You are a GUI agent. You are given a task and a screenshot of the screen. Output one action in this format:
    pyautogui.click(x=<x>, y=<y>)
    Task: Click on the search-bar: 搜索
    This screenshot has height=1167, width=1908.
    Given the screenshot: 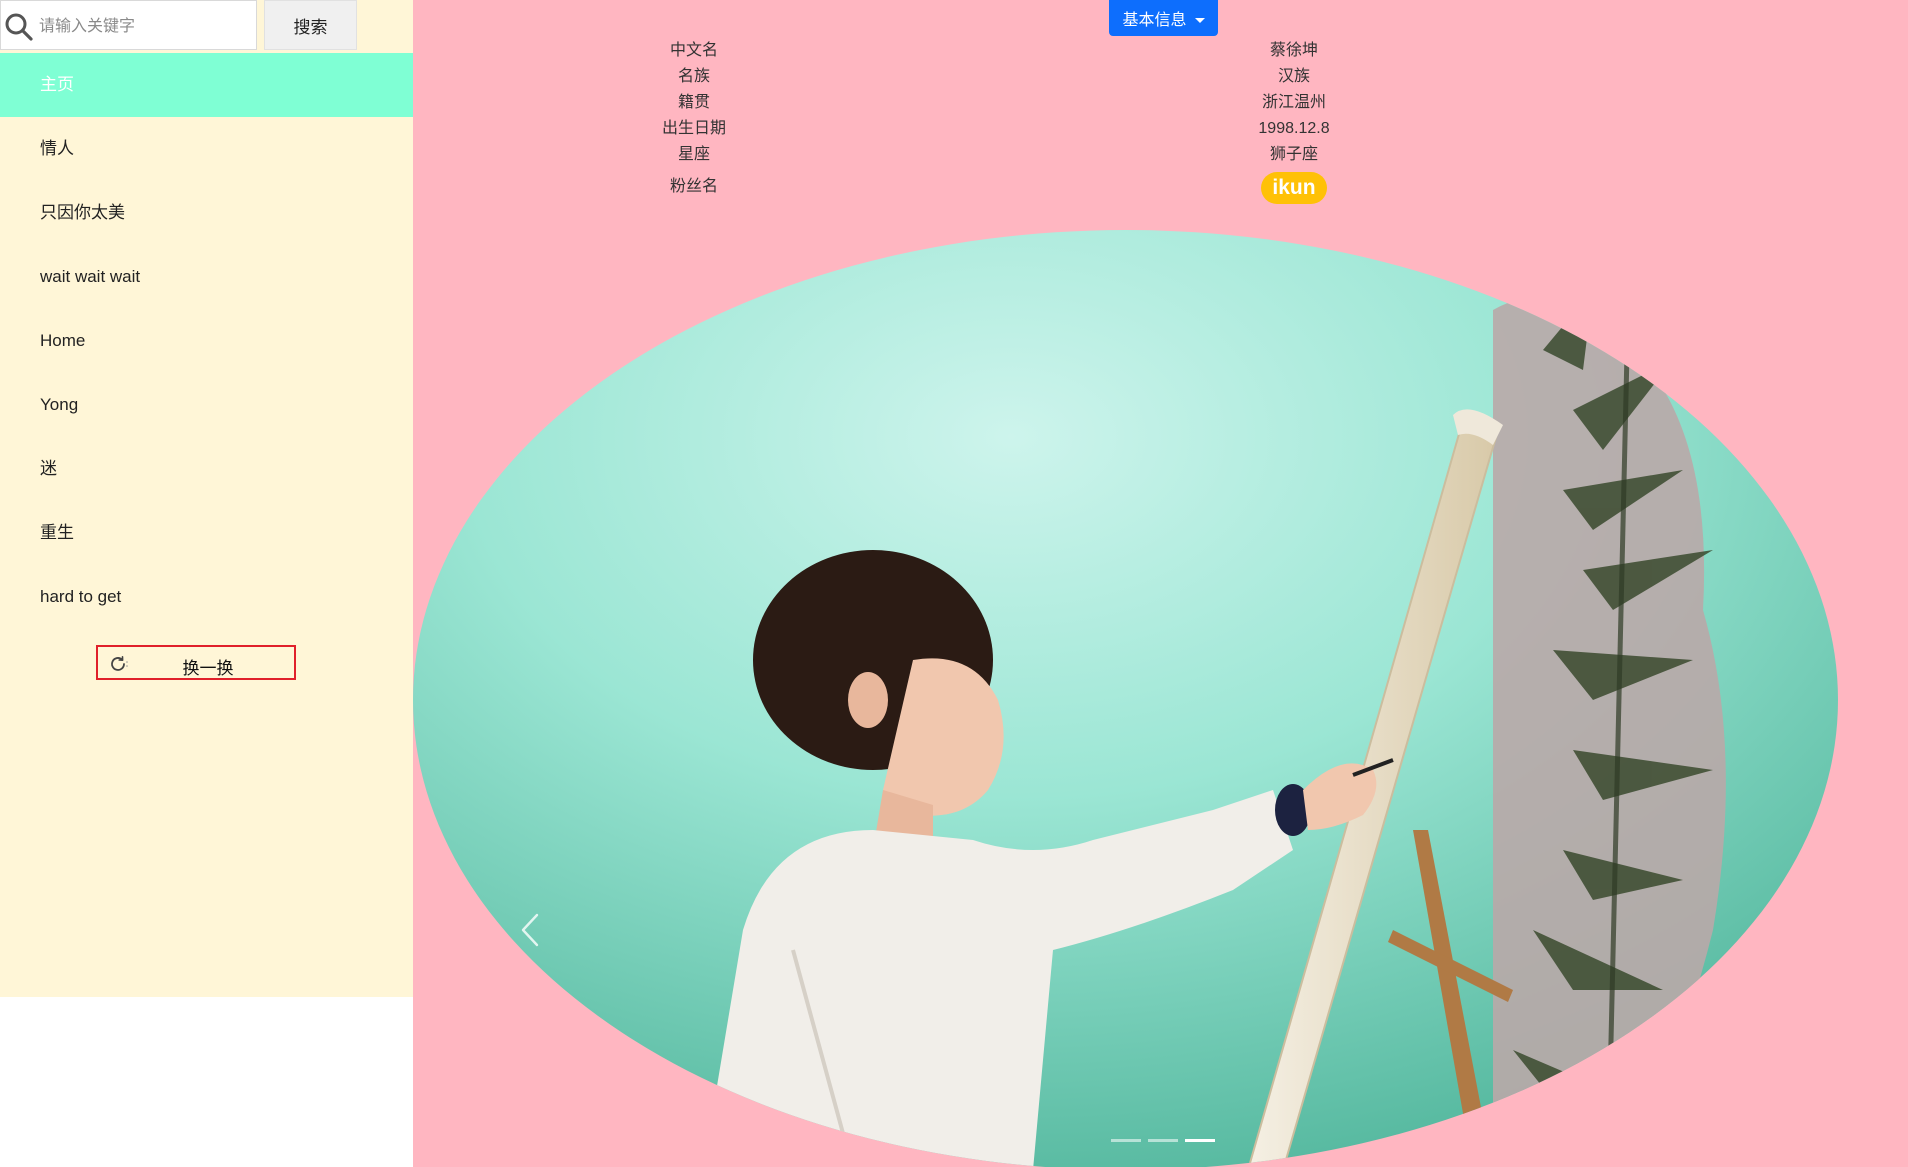 What is the action you would take?
    pyautogui.click(x=206, y=26)
    